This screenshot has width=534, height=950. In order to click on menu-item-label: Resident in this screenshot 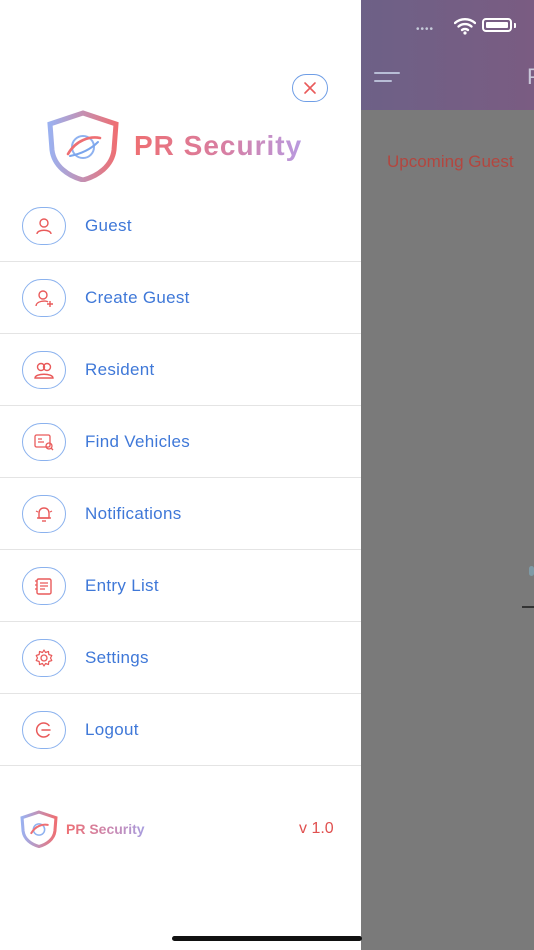, I will do `click(120, 369)`.